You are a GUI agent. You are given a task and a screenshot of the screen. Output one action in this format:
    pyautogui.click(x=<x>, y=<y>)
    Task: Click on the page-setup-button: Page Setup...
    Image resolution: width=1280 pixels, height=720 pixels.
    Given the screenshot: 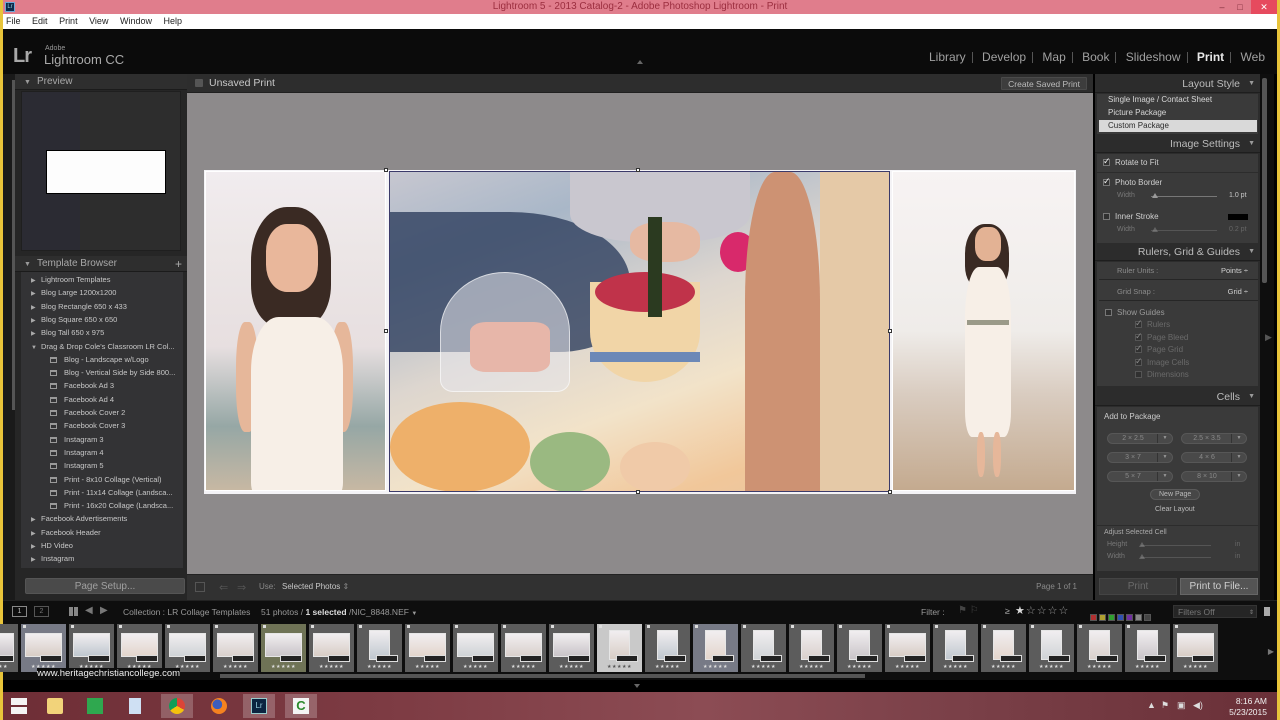 What is the action you would take?
    pyautogui.click(x=105, y=586)
    